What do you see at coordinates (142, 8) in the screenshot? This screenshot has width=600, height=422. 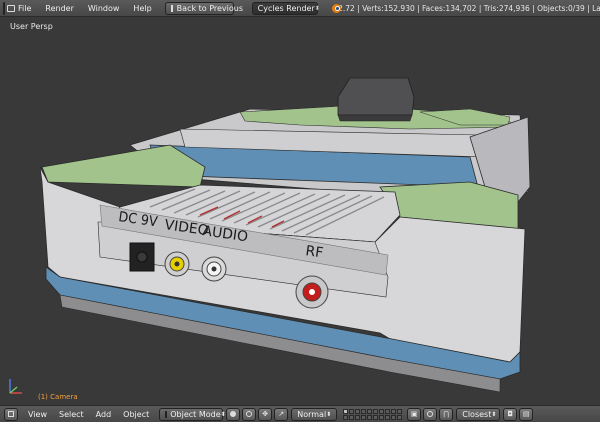 I see `menu-help: Help` at bounding box center [142, 8].